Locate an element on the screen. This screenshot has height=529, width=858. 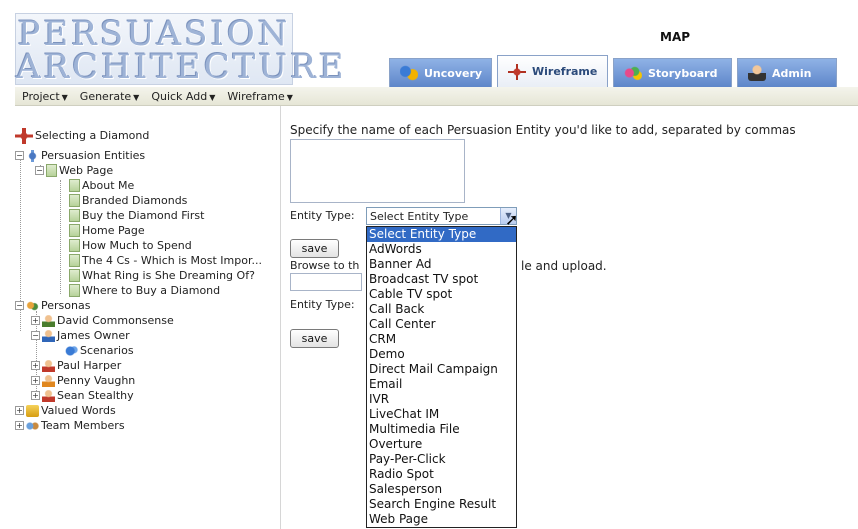
tab-wireframe-label: Wireframe is located at coordinates (565, 71).